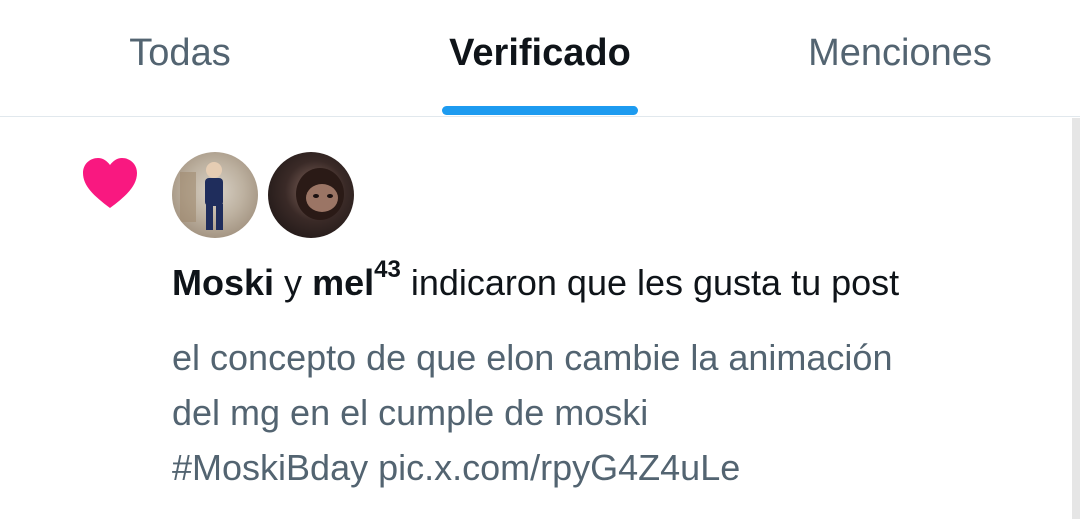 The height and width of the screenshot is (519, 1080). Describe the element at coordinates (900, 53) in the screenshot. I see `tab-label: Menciones` at that location.